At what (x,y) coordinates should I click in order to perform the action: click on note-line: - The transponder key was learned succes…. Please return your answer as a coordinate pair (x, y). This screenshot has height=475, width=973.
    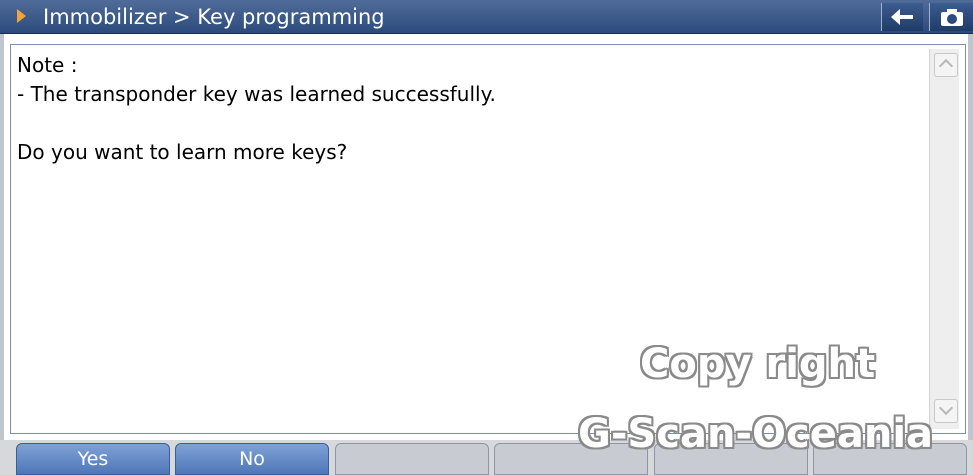
    Looking at the image, I should click on (256, 94).